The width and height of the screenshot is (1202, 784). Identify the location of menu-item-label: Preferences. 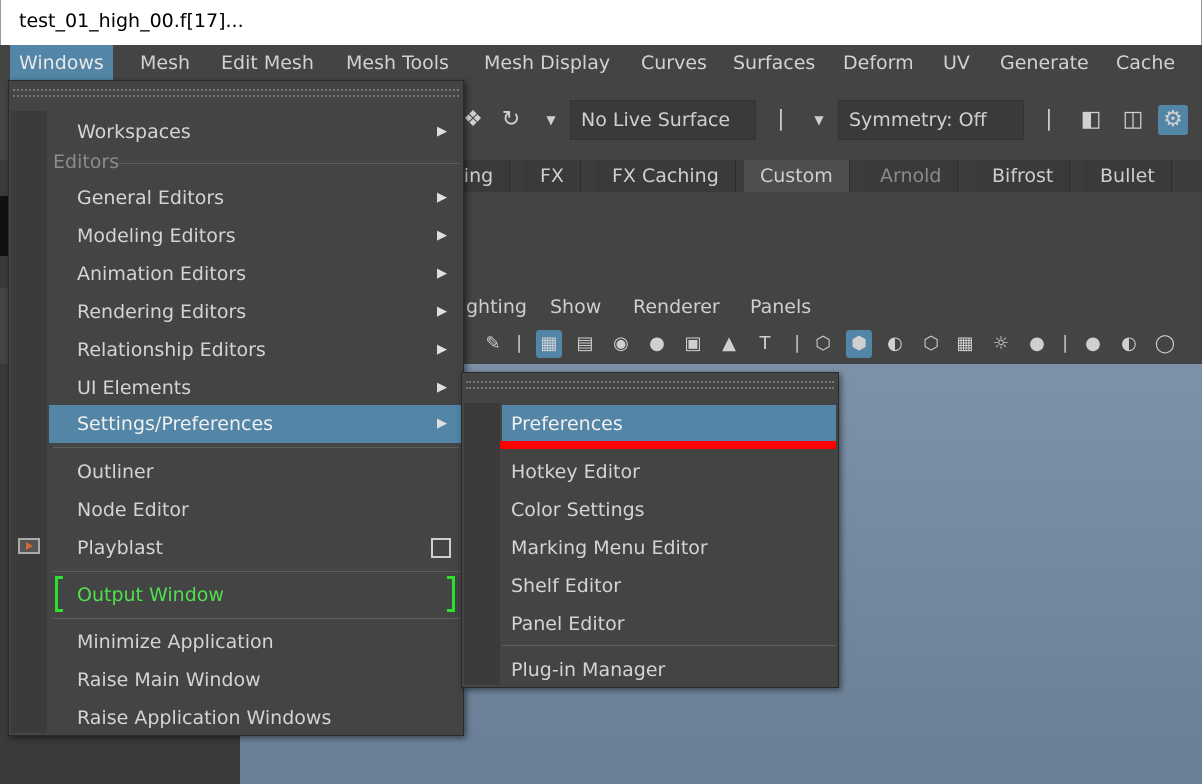
(567, 424).